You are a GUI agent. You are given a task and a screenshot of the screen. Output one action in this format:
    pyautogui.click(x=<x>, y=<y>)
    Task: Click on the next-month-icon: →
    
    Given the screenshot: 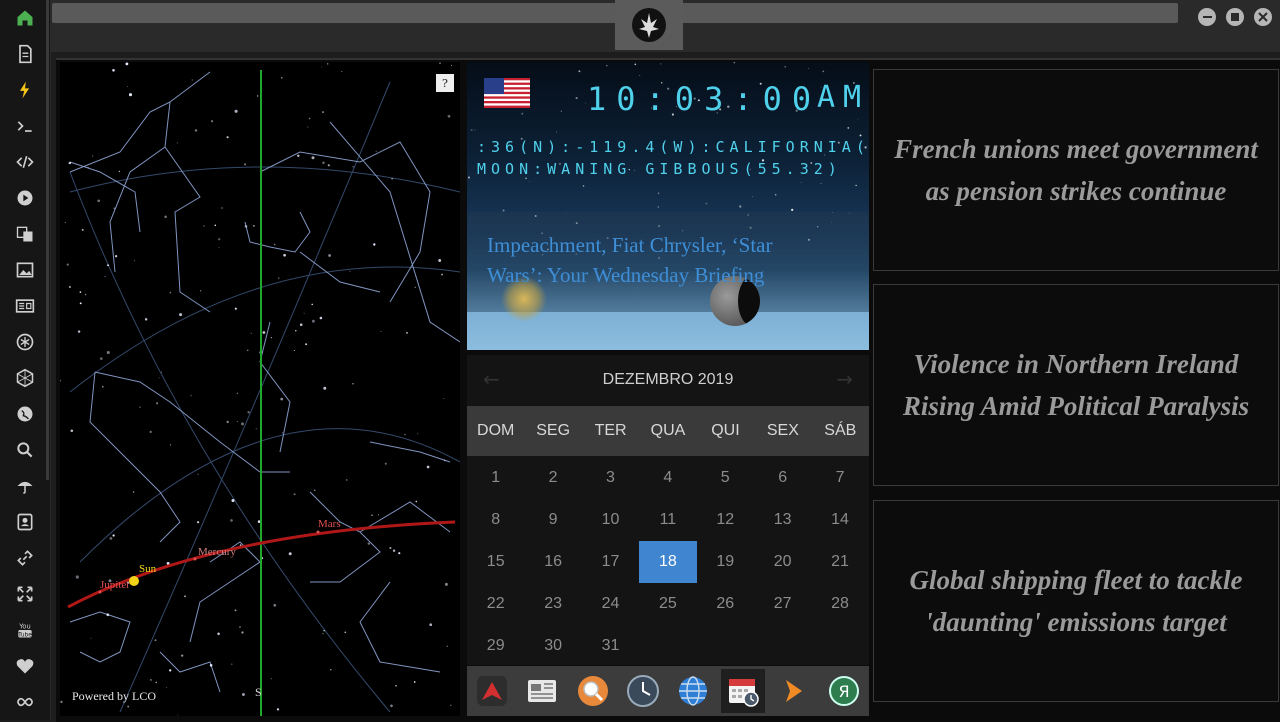 What is the action you would take?
    pyautogui.click(x=844, y=379)
    